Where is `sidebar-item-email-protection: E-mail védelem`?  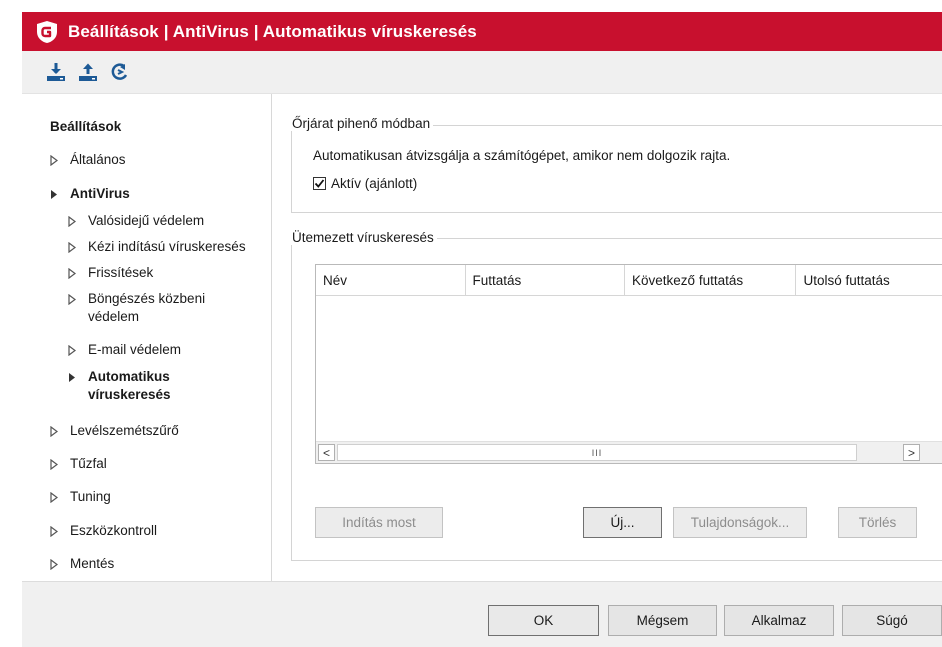
sidebar-item-email-protection: E-mail védelem is located at coordinates (124, 350).